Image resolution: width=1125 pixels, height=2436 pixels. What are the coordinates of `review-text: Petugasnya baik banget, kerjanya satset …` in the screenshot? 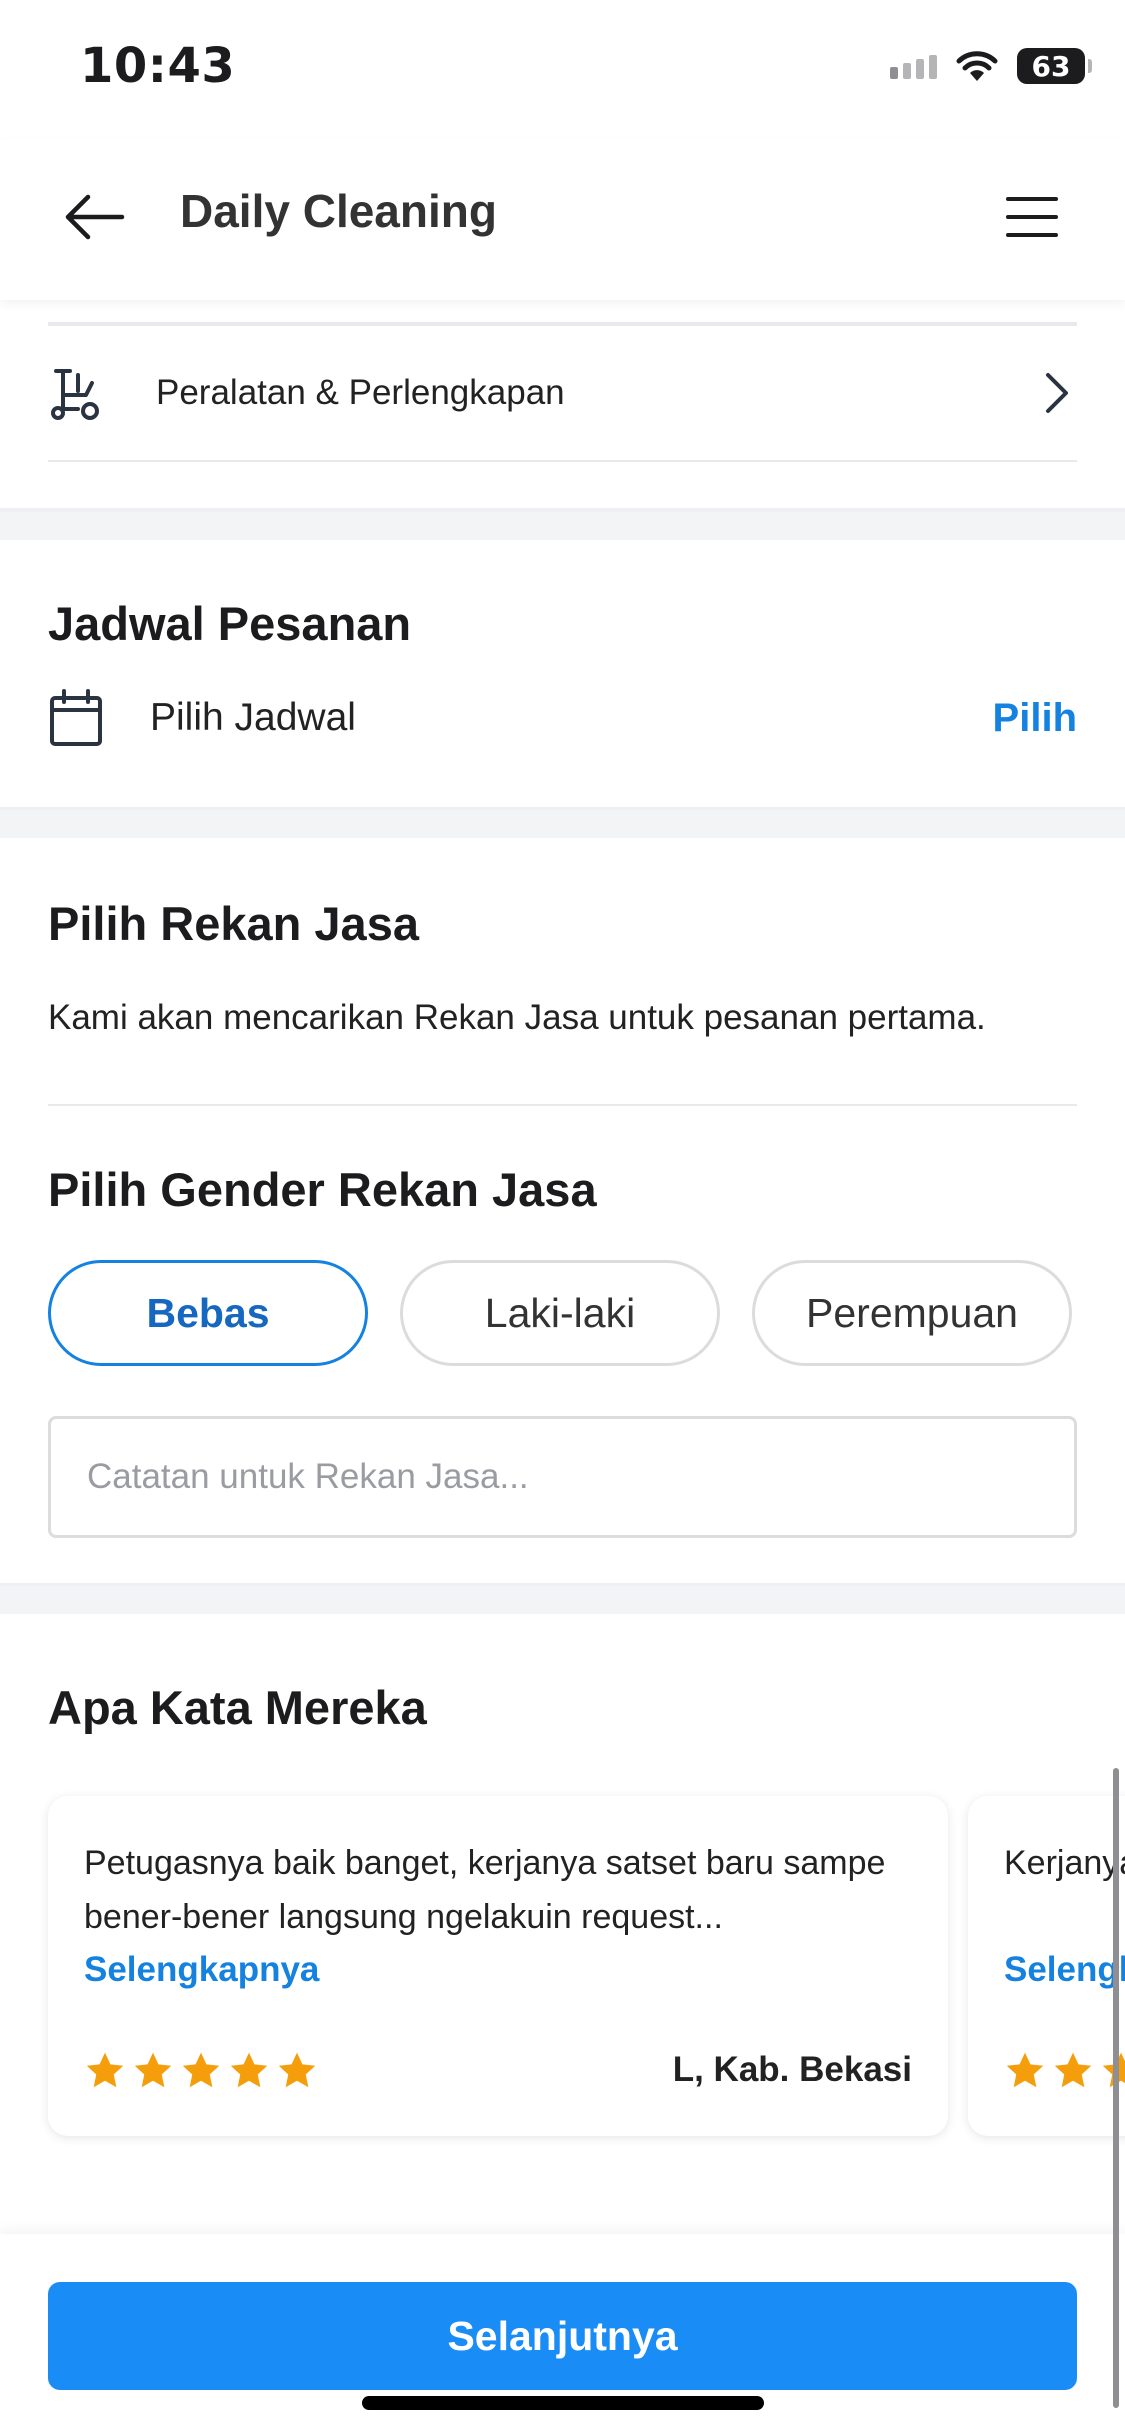 It's located at (485, 1890).